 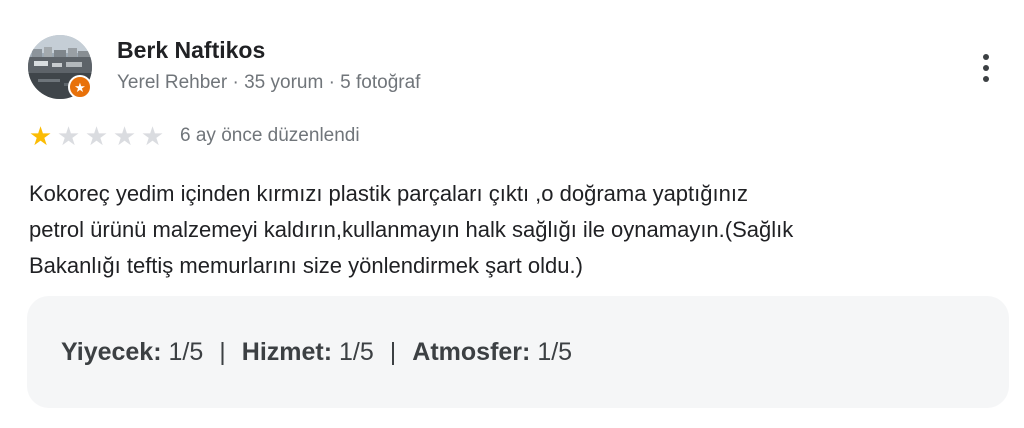 I want to click on review-time: 6 ay önce düzenlendi, so click(x=270, y=135).